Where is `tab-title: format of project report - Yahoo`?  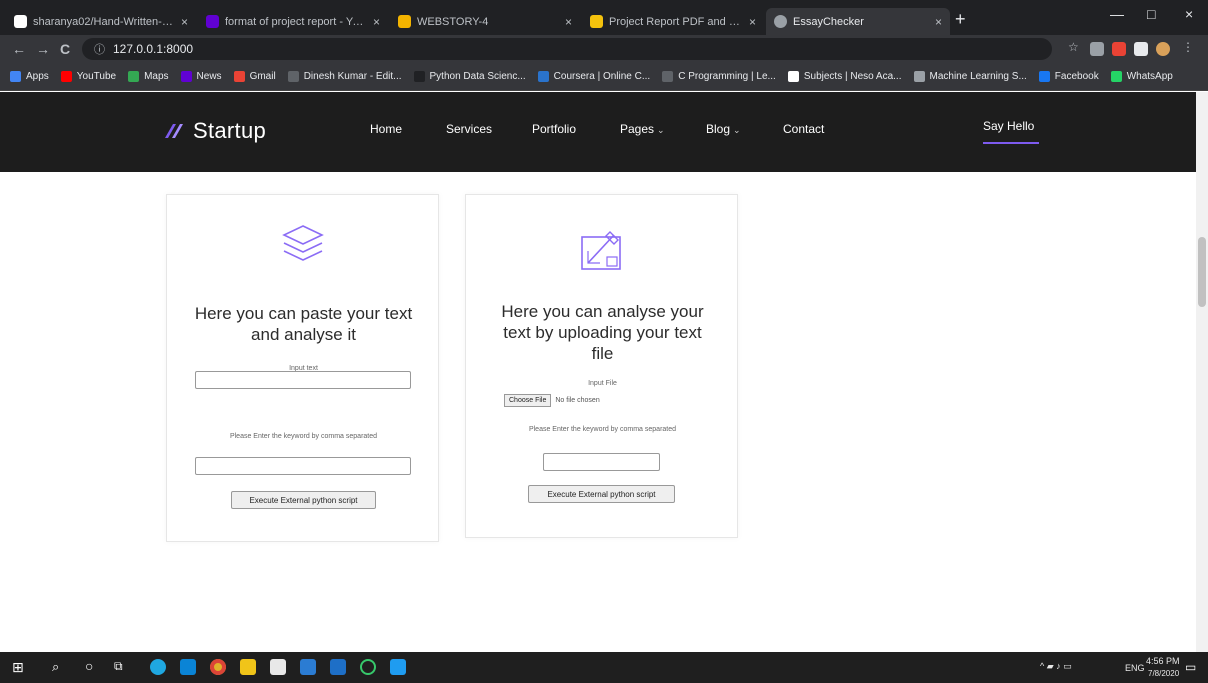 tab-title: format of project report - Yahoo is located at coordinates (296, 21).